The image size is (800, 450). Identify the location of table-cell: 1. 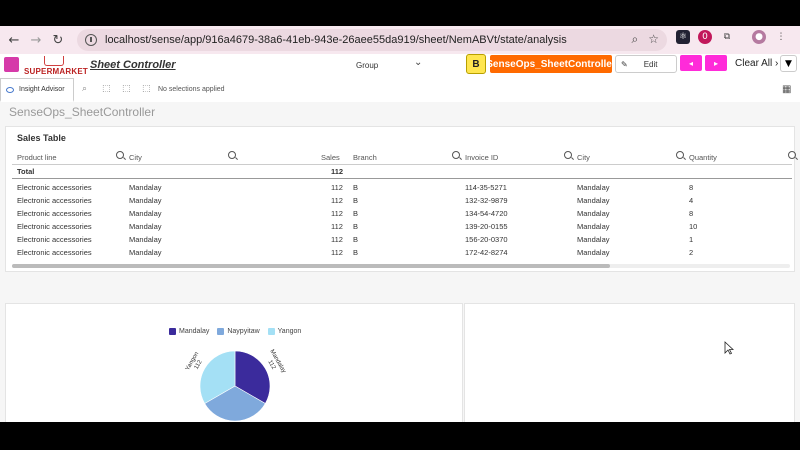
(691, 239).